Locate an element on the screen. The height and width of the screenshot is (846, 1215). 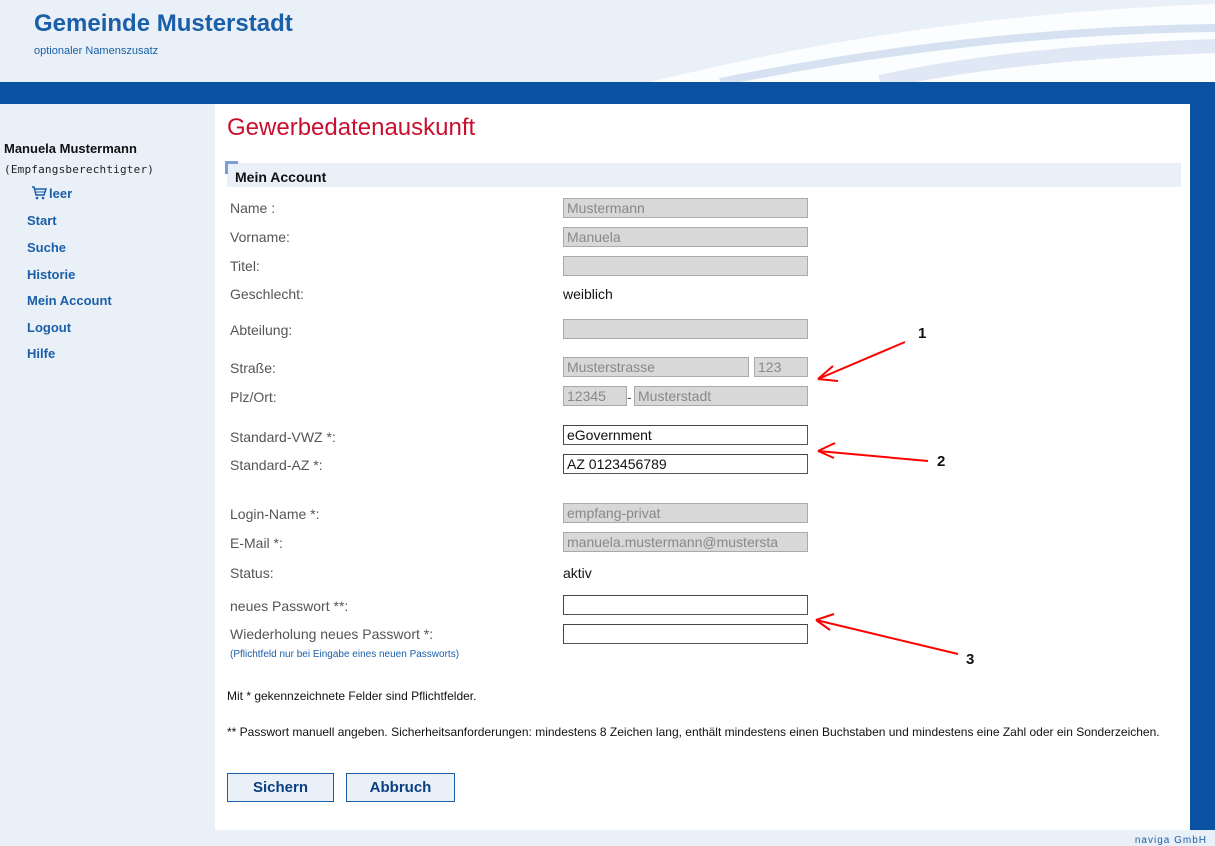
abteilung-field is located at coordinates (685, 329).